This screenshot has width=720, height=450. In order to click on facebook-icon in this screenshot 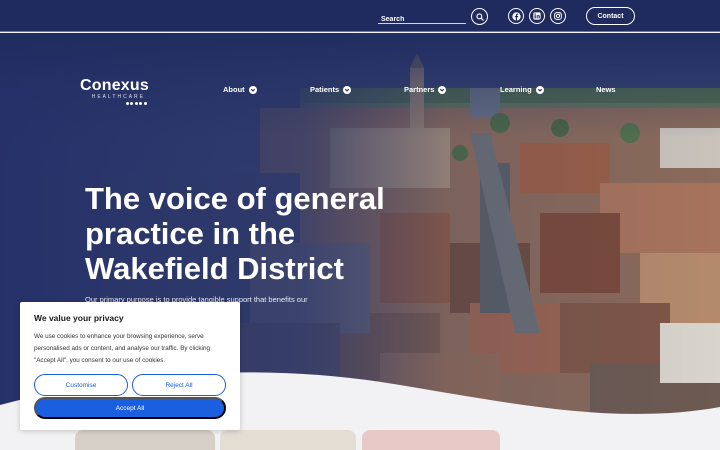, I will do `click(516, 16)`.